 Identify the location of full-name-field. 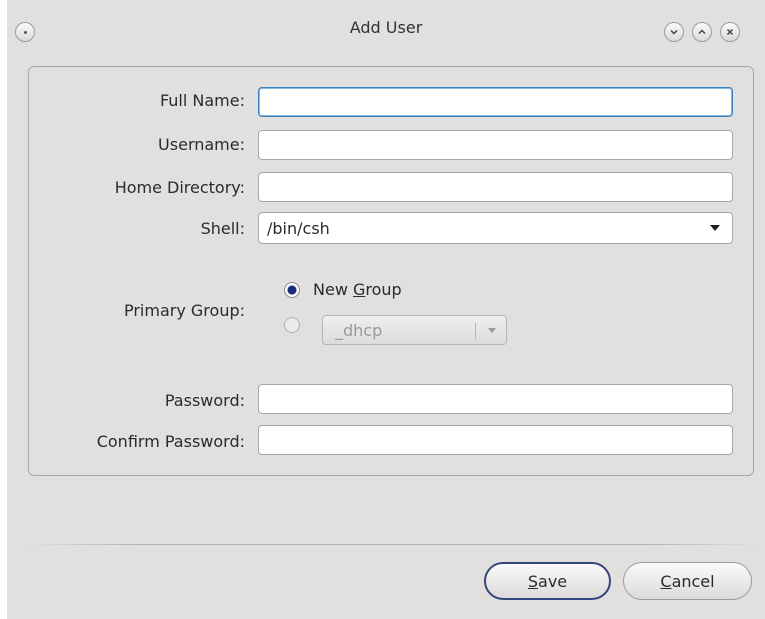
(495, 102).